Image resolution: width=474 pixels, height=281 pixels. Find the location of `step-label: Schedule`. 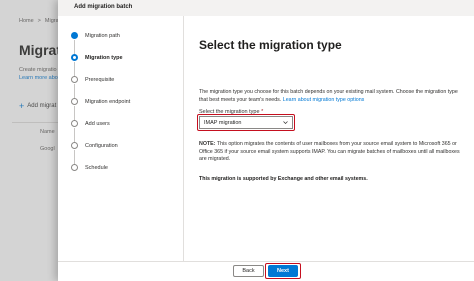

step-label: Schedule is located at coordinates (96, 167).